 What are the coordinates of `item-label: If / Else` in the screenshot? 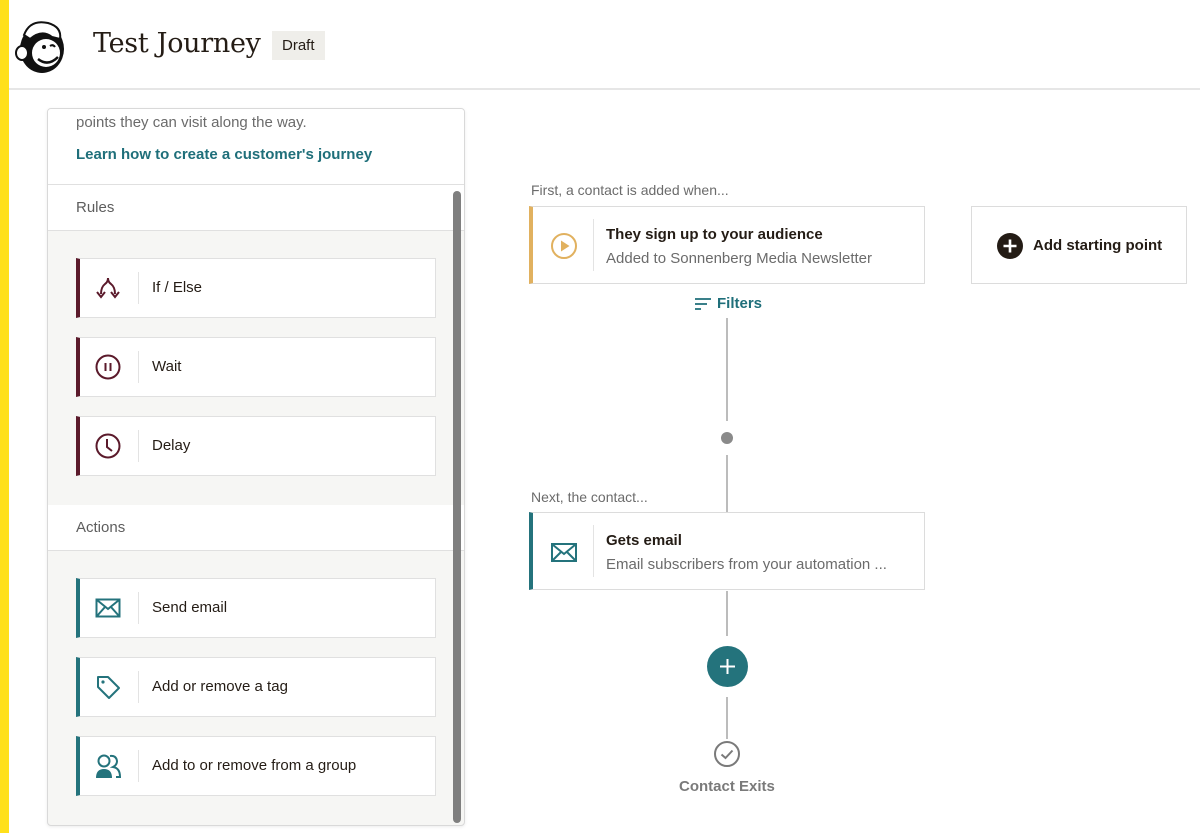 It's located at (177, 287).